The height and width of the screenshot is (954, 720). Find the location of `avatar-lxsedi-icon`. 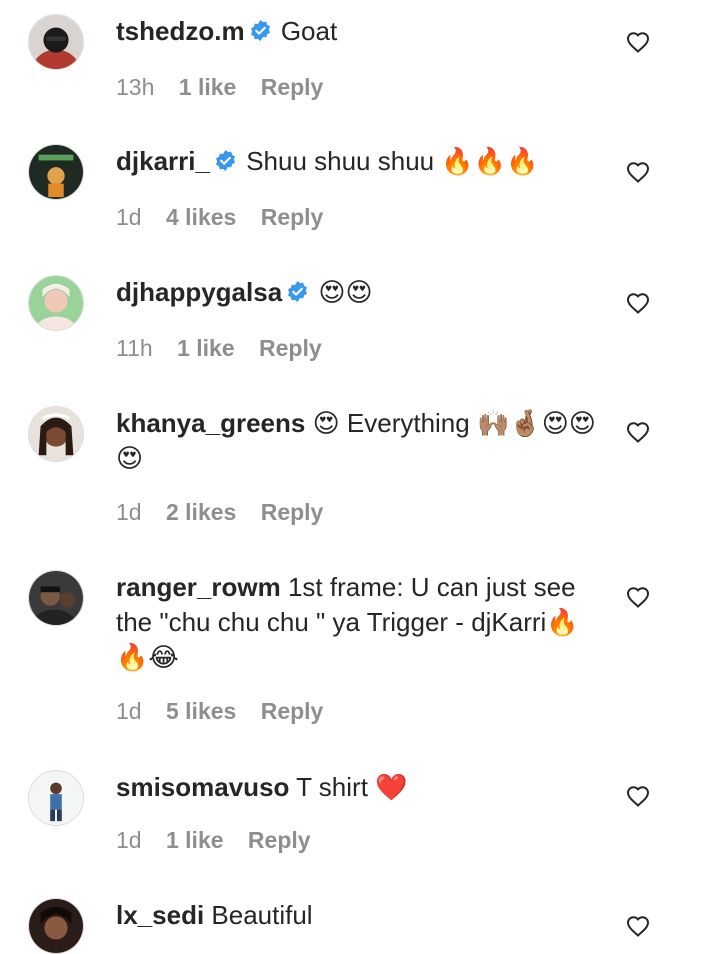

avatar-lxsedi-icon is located at coordinates (56, 926).